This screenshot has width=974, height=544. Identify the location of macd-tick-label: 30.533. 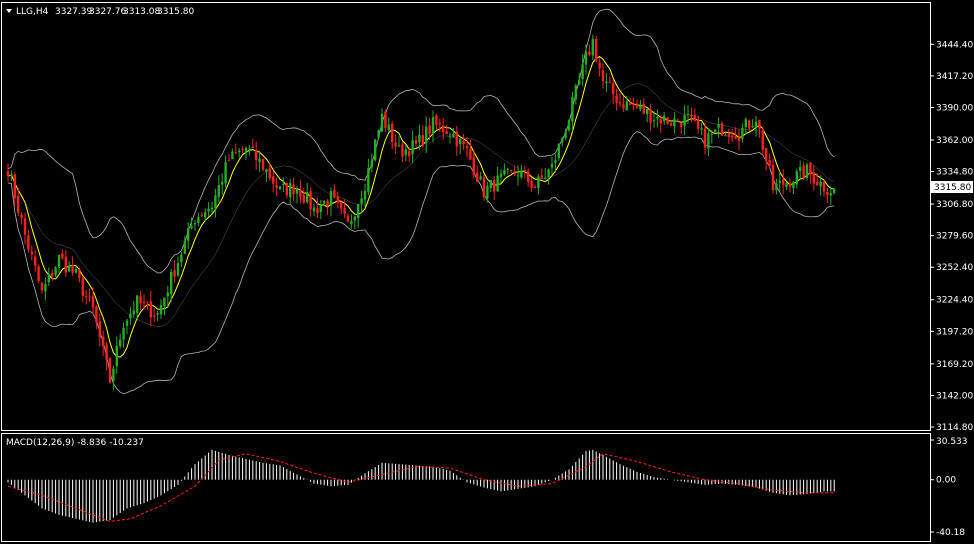
(952, 442).